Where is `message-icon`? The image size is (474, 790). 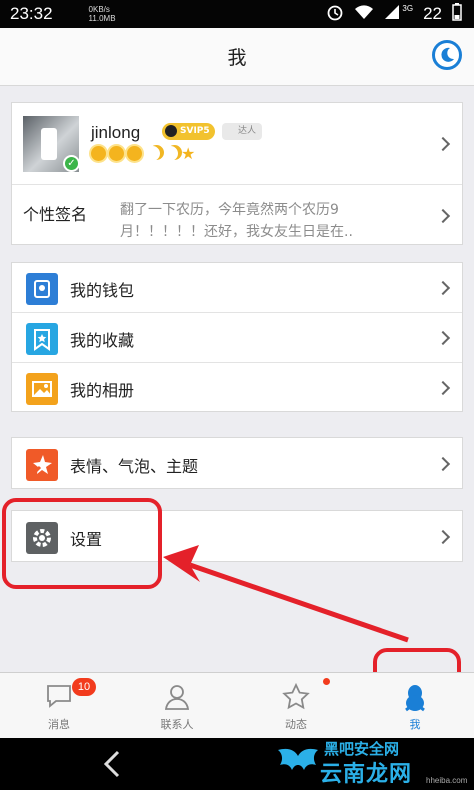
message-icon is located at coordinates (59, 698).